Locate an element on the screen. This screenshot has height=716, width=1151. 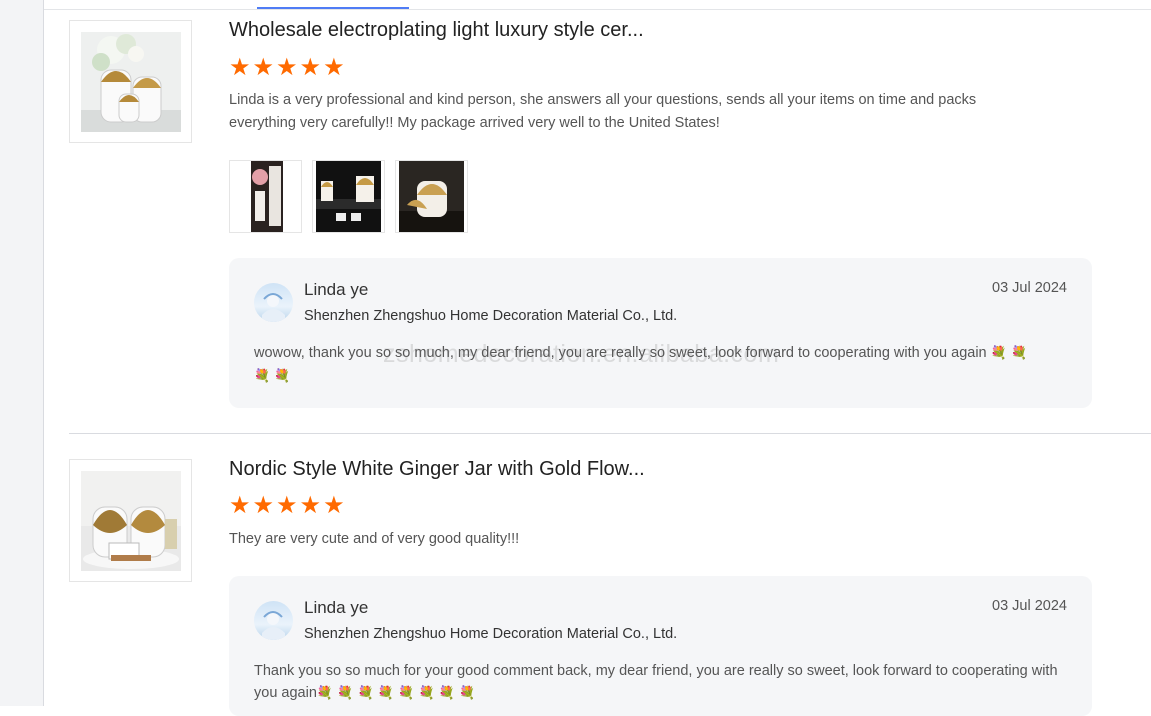
left-gutter is located at coordinates (22, 353).